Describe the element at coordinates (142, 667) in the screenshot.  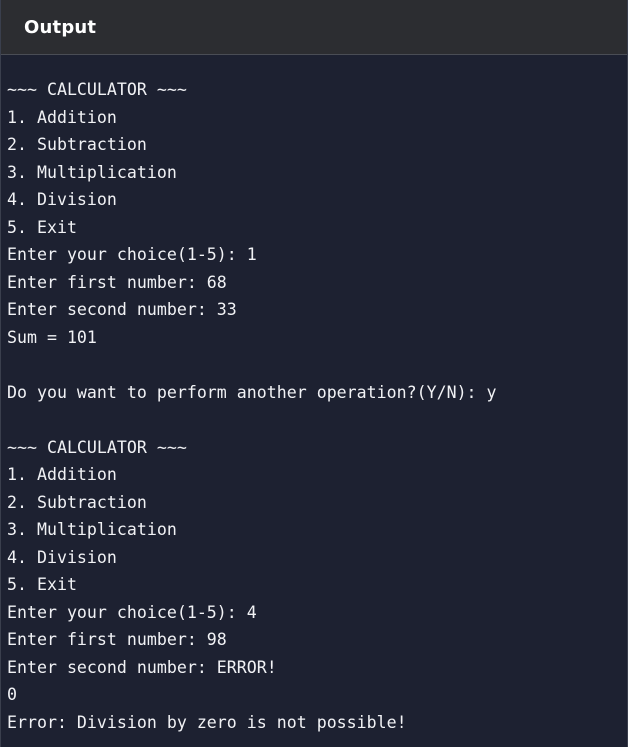
I see `console-line: Enter second number: ERROR!` at that location.